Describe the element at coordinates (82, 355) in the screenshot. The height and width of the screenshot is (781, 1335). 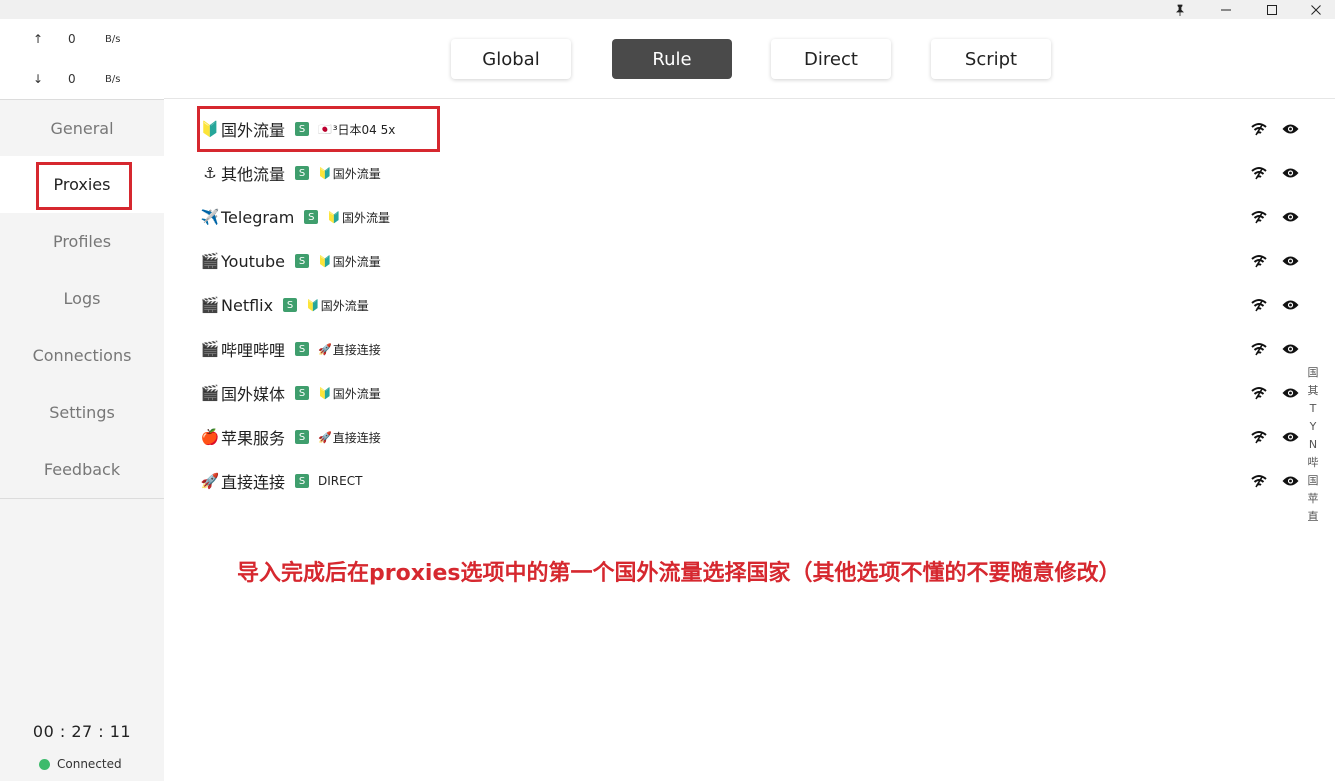
I see `nav-connections: Connections` at that location.